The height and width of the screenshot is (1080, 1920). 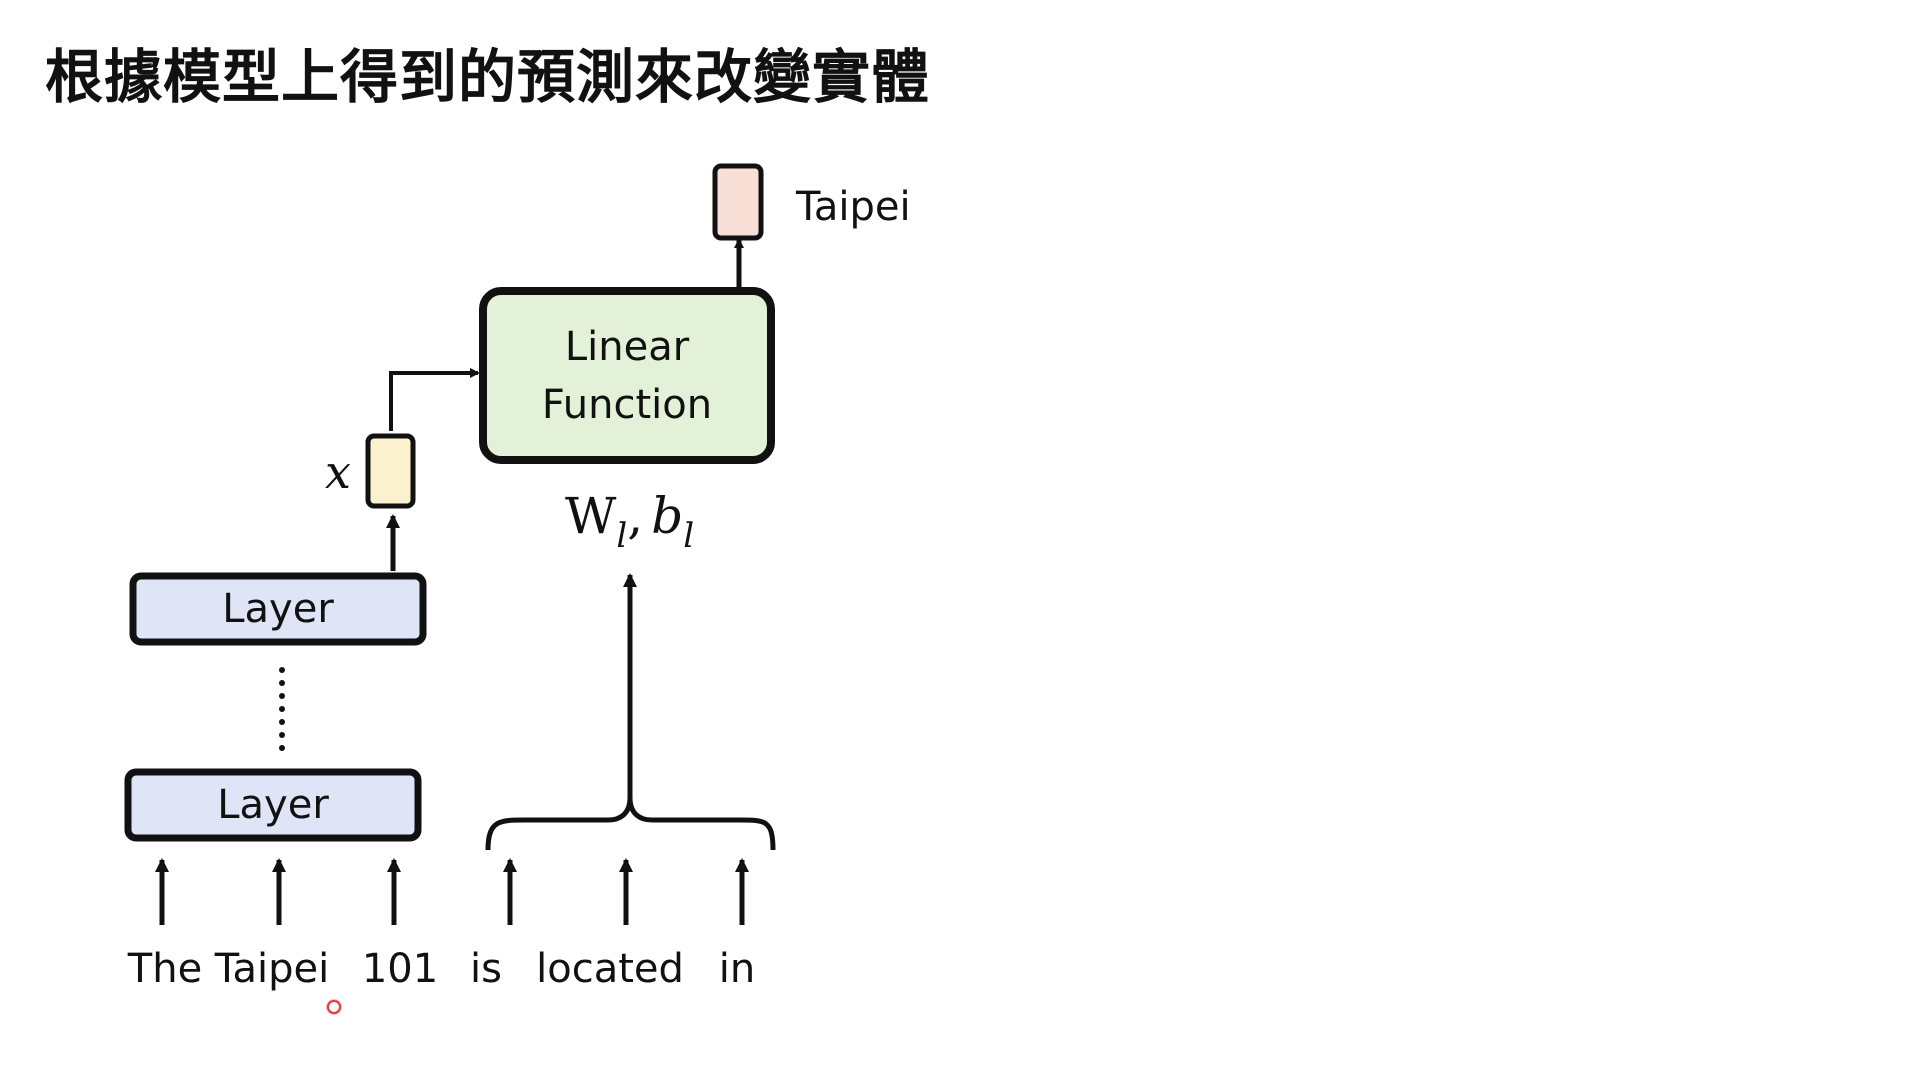 What do you see at coordinates (273, 805) in the screenshot?
I see `layer-label-bottom: Layer` at bounding box center [273, 805].